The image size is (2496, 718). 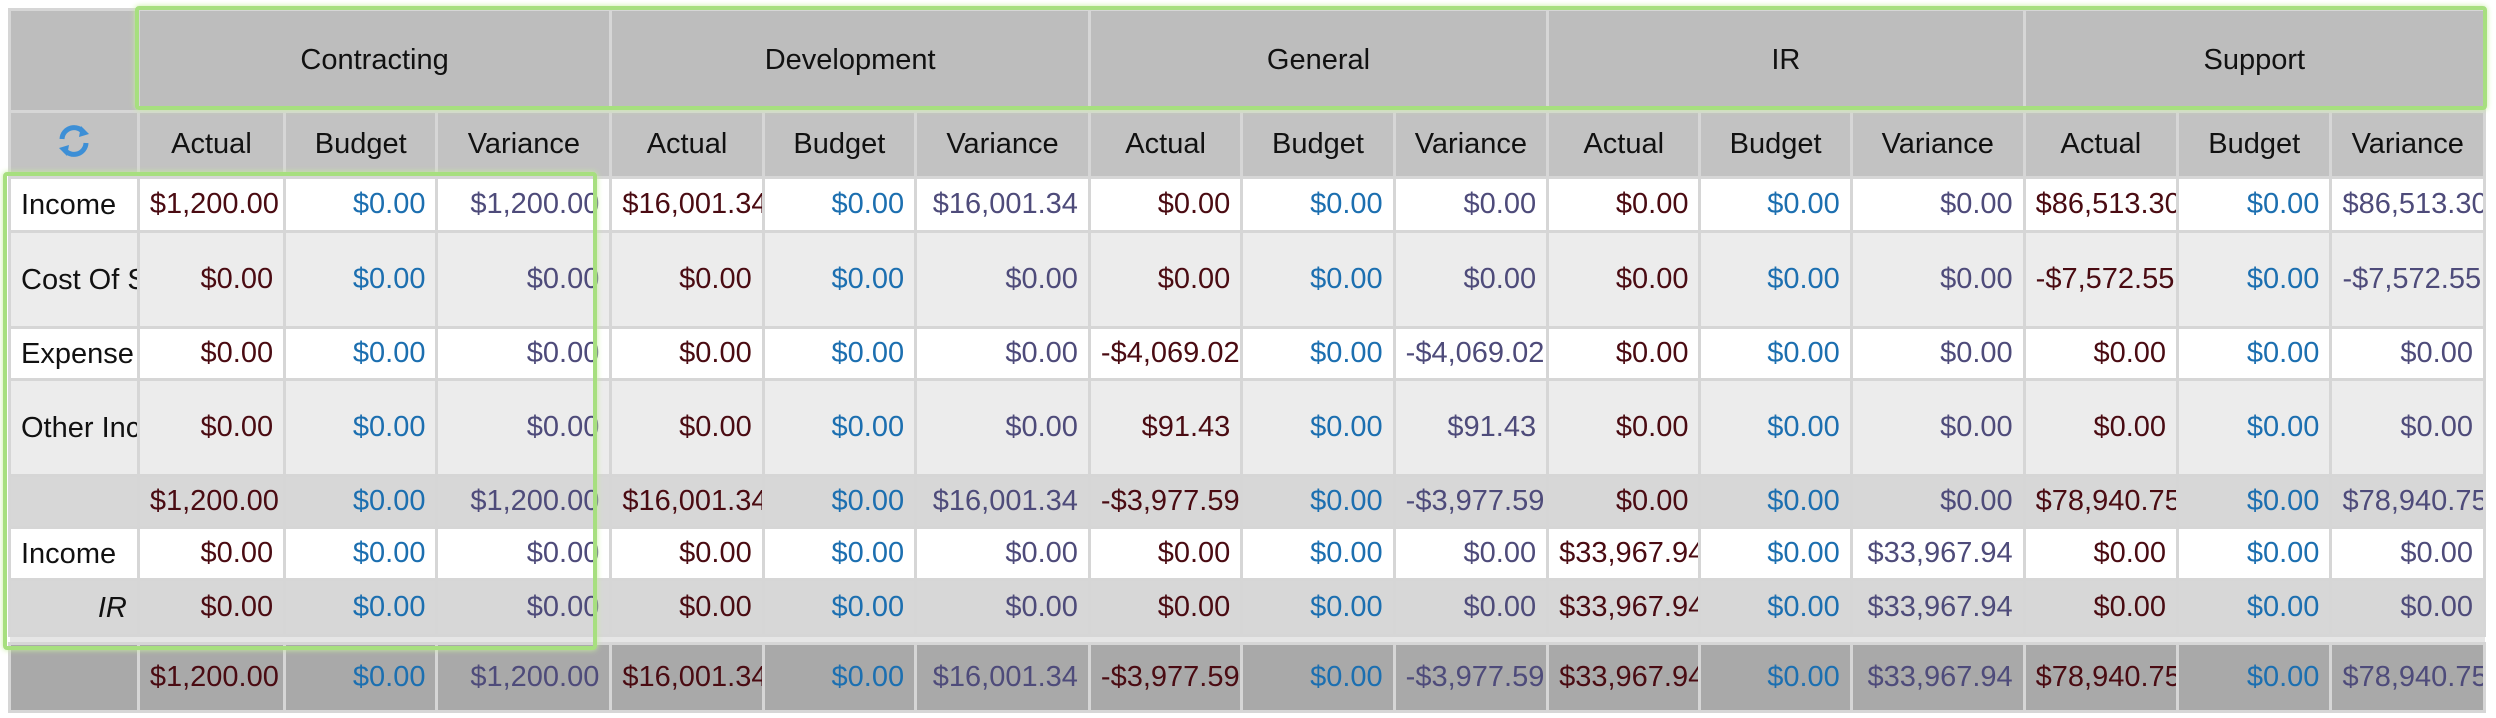 What do you see at coordinates (74, 427) in the screenshot?
I see `row-label: Other Income` at bounding box center [74, 427].